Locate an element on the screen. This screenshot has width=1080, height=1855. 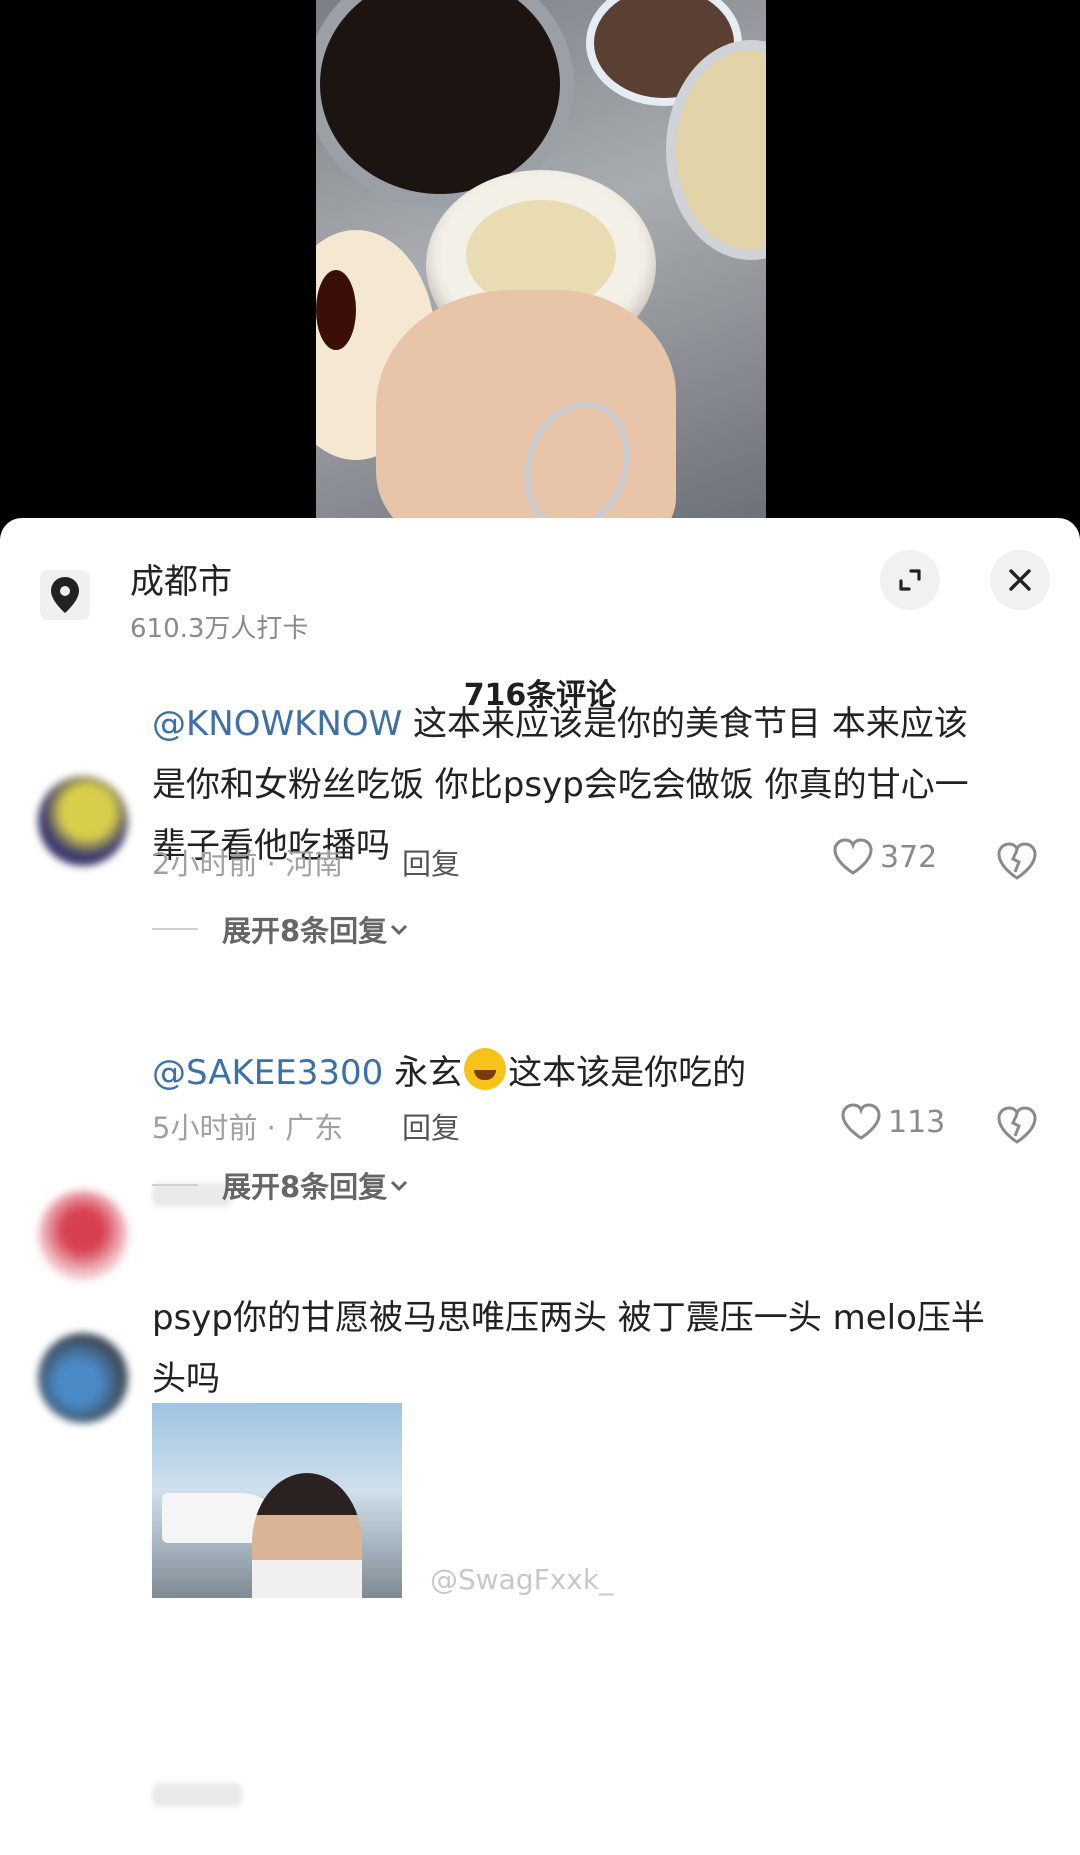
close-button is located at coordinates (1020, 580).